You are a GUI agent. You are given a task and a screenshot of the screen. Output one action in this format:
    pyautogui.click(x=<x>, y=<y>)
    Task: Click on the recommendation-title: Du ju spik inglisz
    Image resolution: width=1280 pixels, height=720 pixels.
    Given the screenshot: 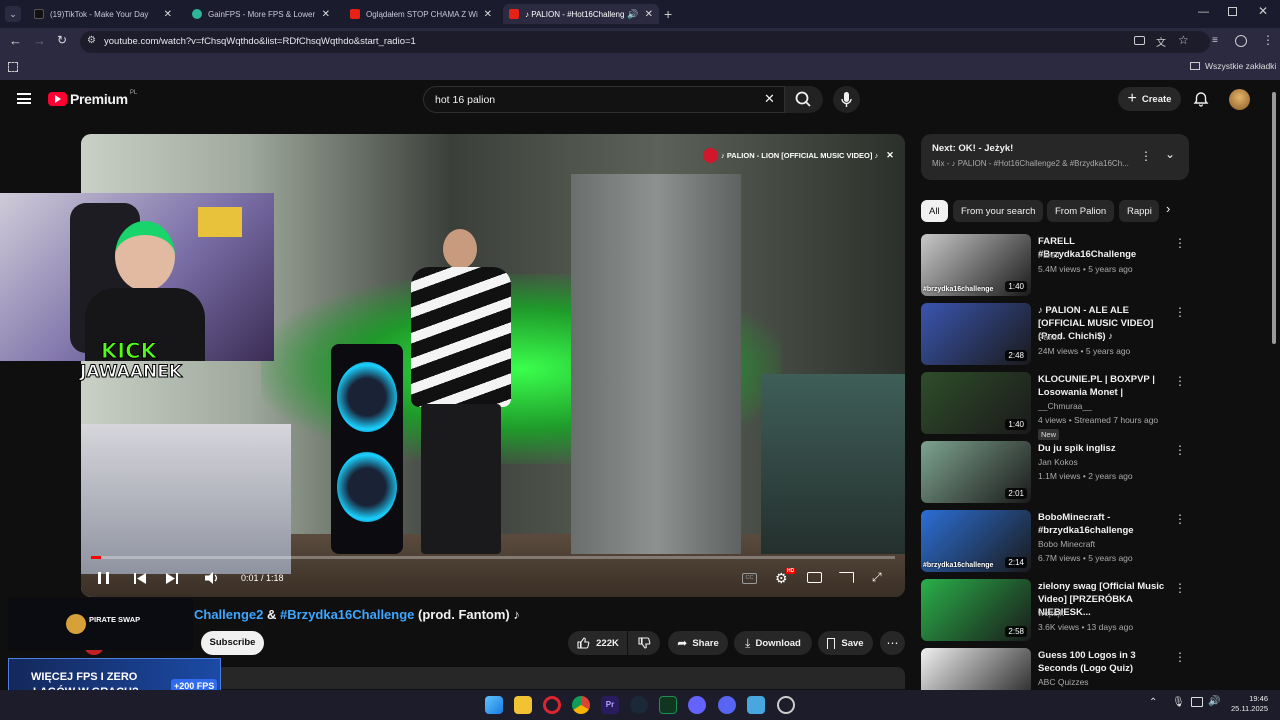 What is the action you would take?
    pyautogui.click(x=1105, y=448)
    